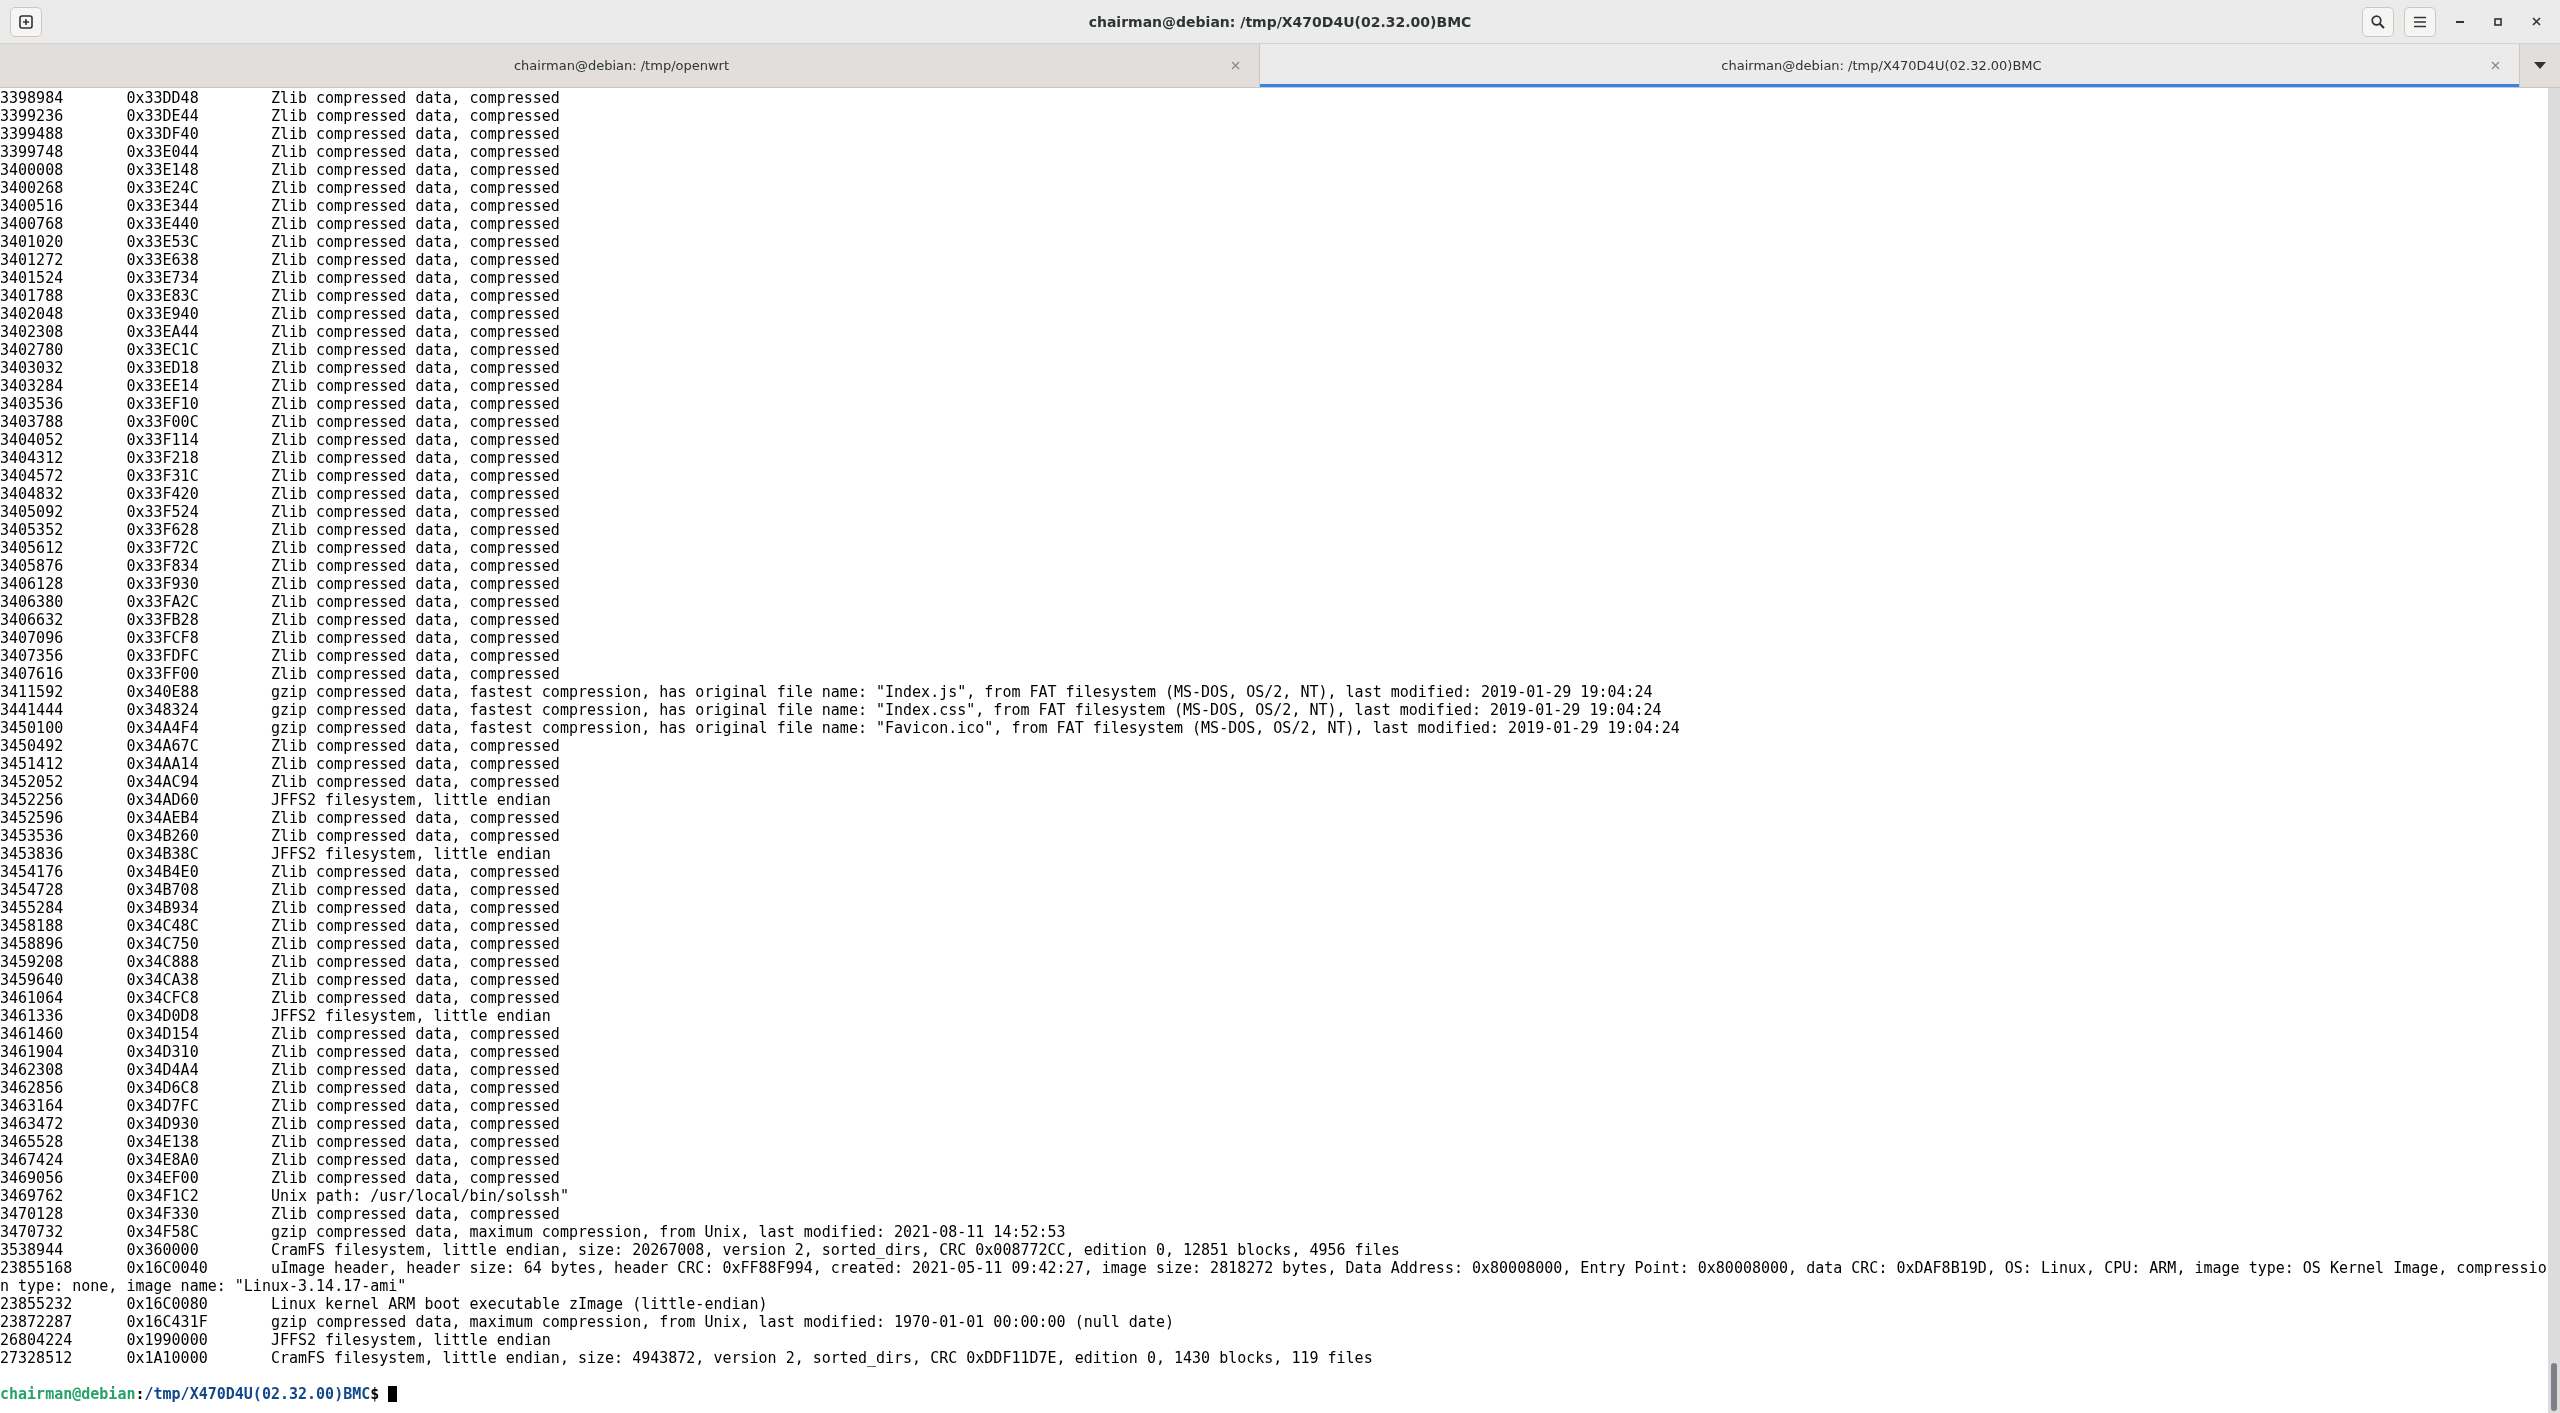 The height and width of the screenshot is (1413, 2560). Describe the element at coordinates (280, 170) in the screenshot. I see `output-line: 3400008 0x33E148 Zlib compressed data, compressed` at that location.